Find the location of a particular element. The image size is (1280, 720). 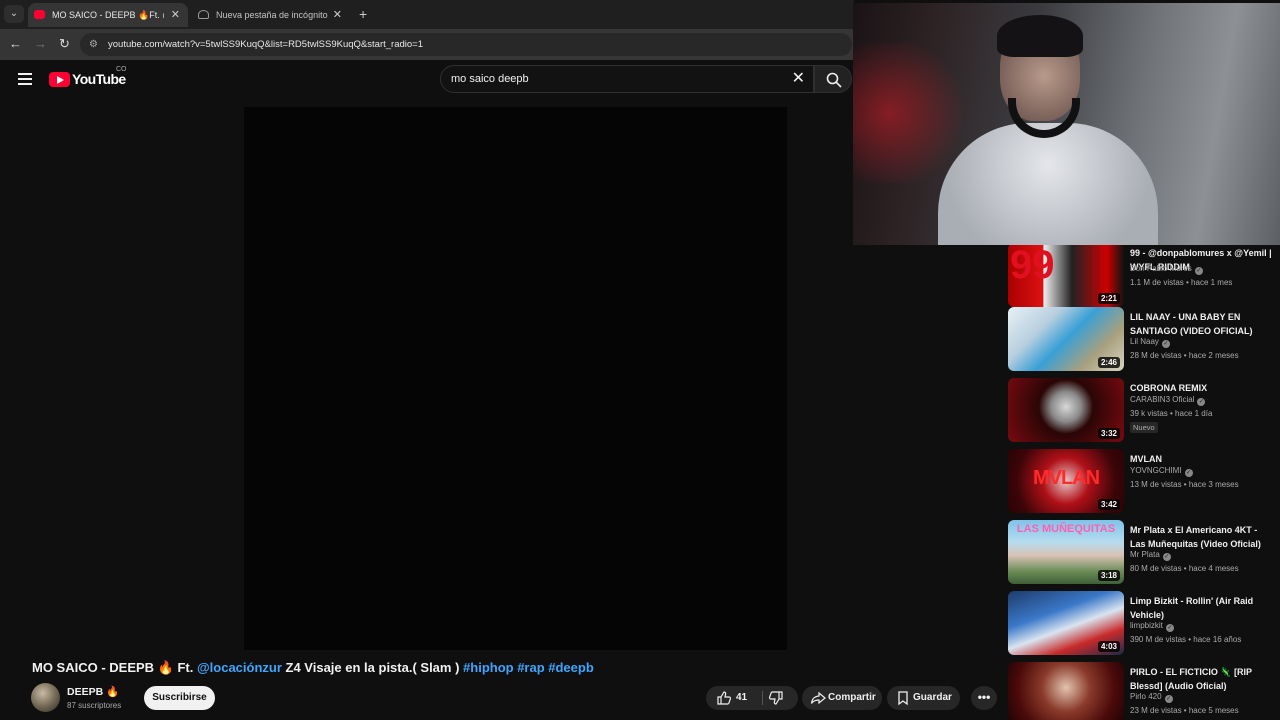

related-channel-name: Pirlo 420 ✓ is located at coordinates (1151, 697).